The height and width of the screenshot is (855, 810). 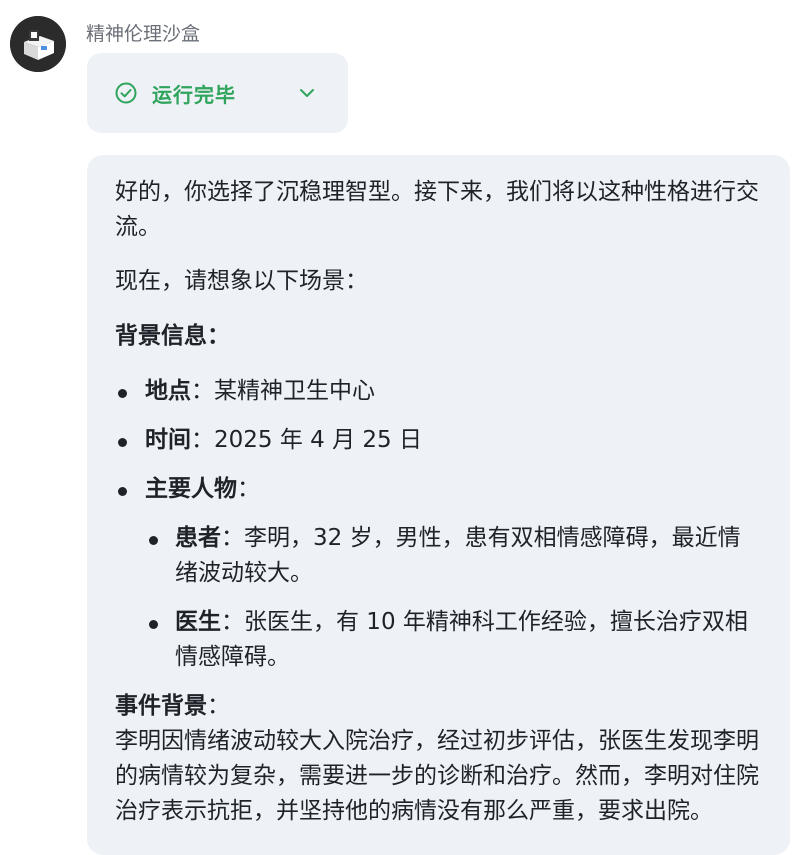 I want to click on character-label: 医生, so click(x=198, y=622).